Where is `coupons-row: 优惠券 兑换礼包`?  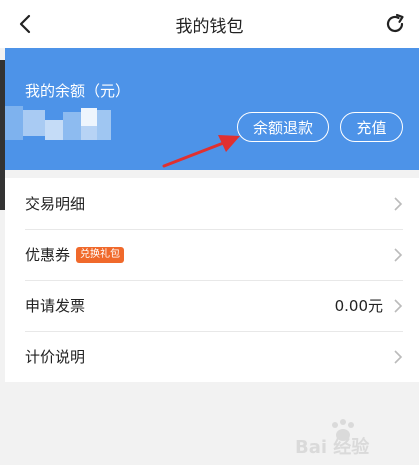
coupons-row: 优惠券 兑换礼包 is located at coordinates (212, 254).